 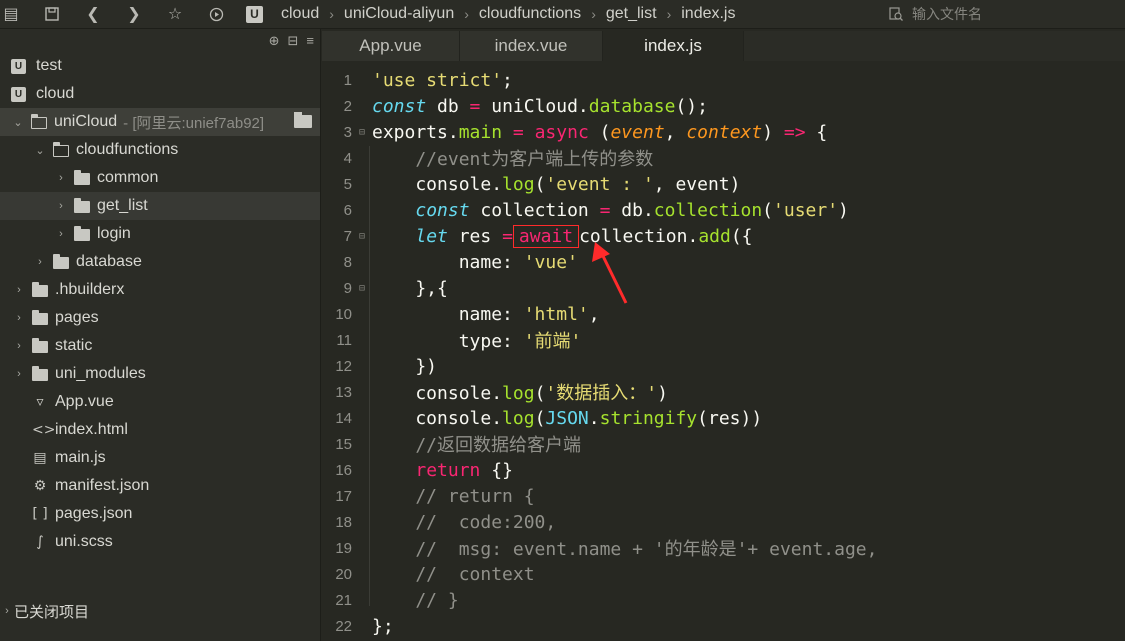 What do you see at coordinates (896, 14) in the screenshot?
I see `file-search-icon` at bounding box center [896, 14].